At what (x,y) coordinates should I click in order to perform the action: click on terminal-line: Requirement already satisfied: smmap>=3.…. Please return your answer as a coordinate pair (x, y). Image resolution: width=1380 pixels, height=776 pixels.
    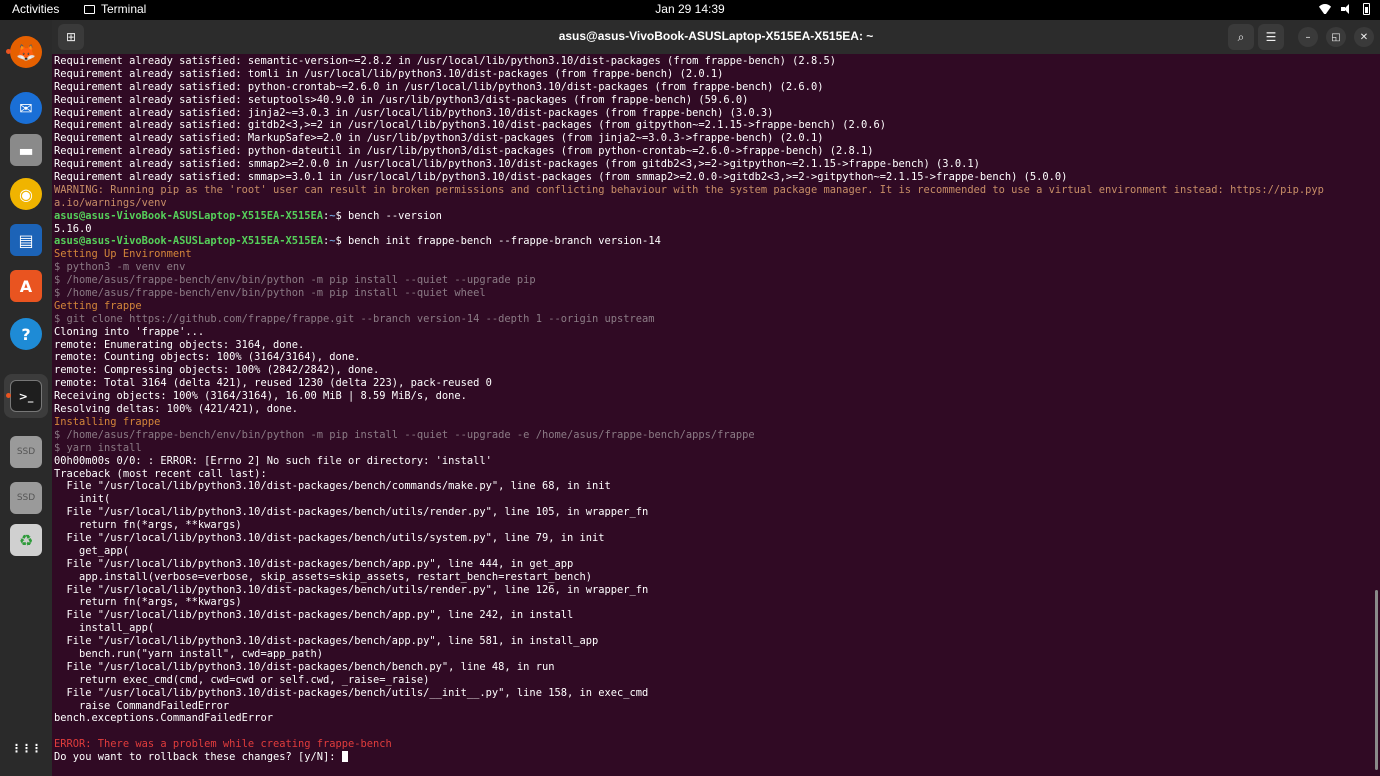
    Looking at the image, I should click on (561, 177).